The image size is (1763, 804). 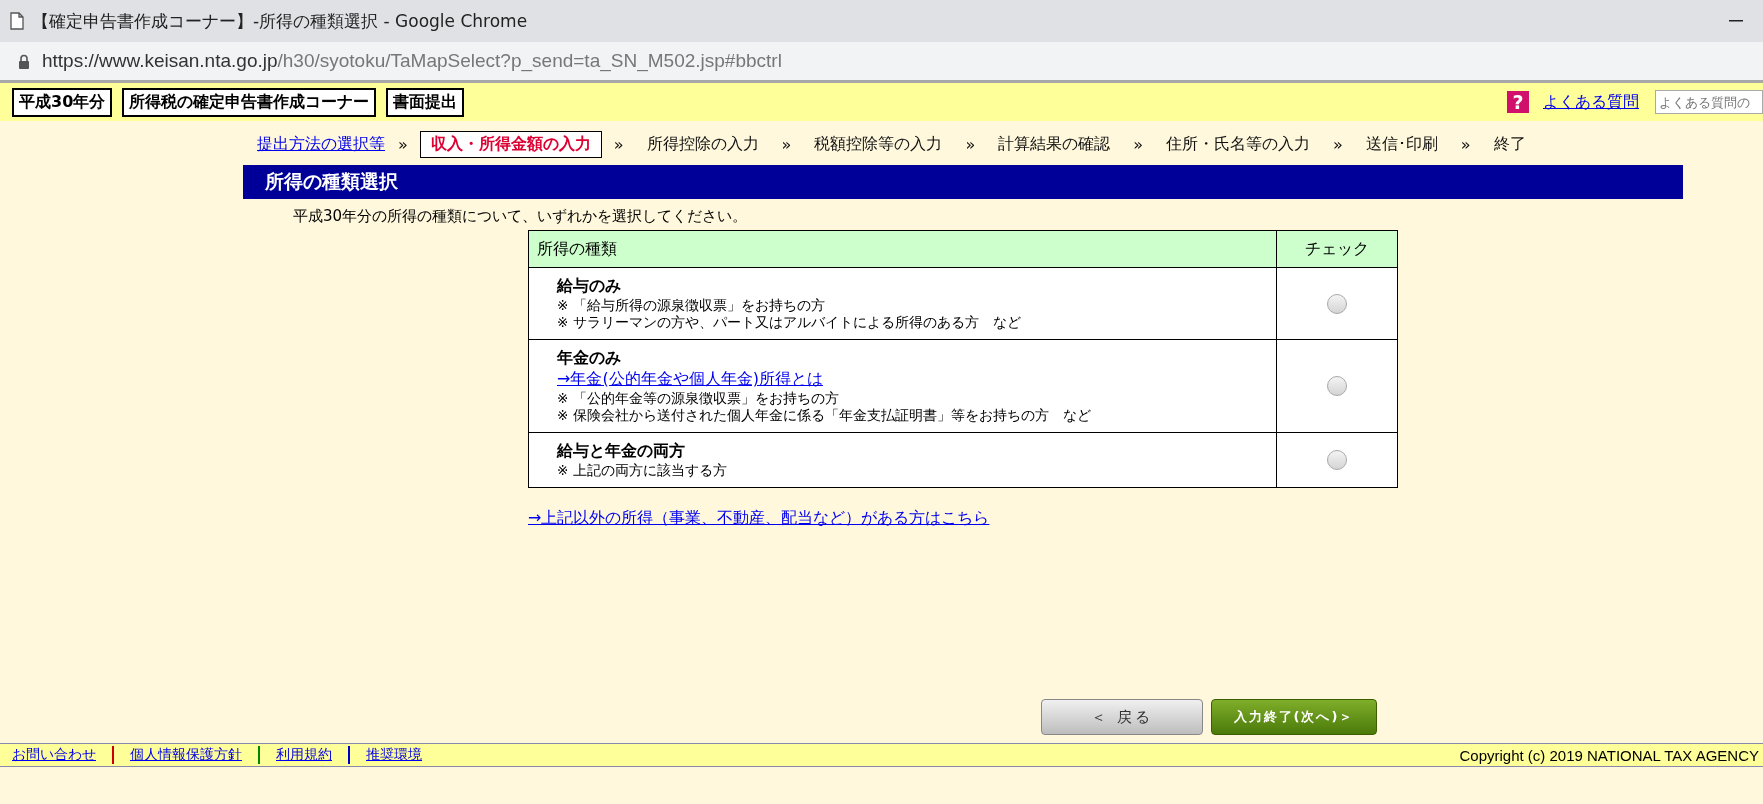 What do you see at coordinates (878, 143) in the screenshot?
I see `step-label: 税額控除等の入力` at bounding box center [878, 143].